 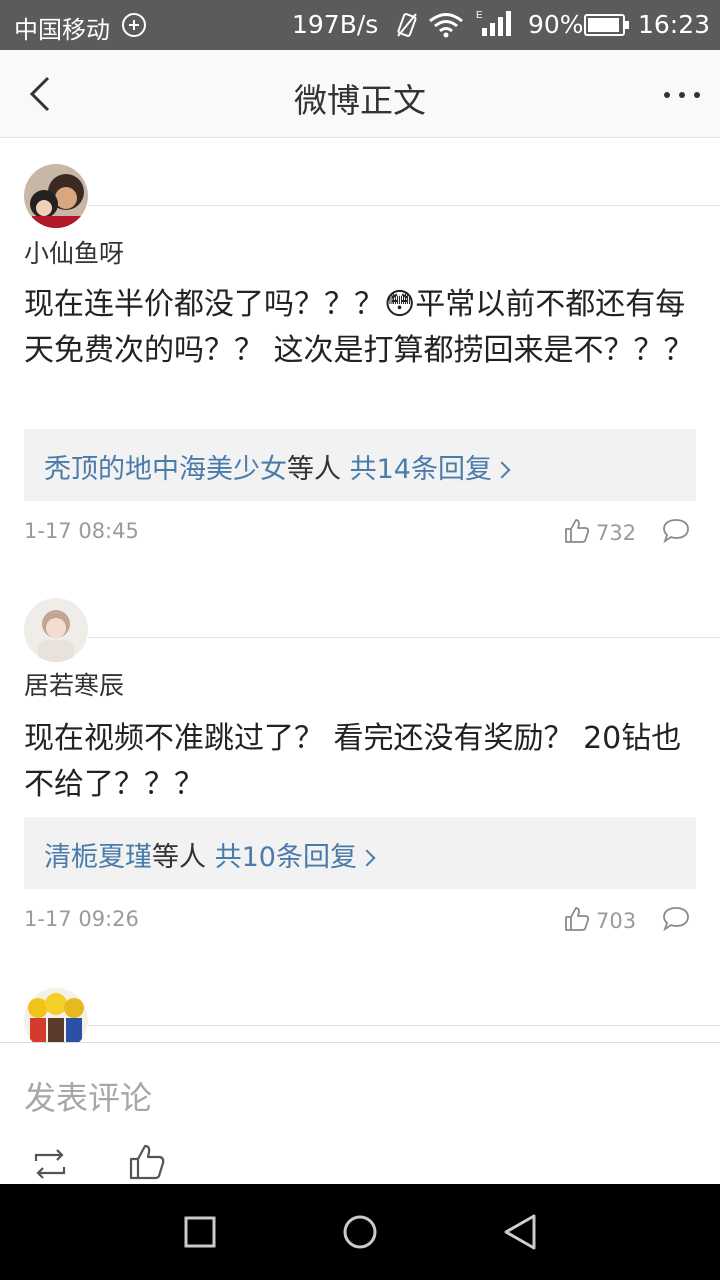 What do you see at coordinates (479, 15) in the screenshot?
I see `network-type-label: E` at bounding box center [479, 15].